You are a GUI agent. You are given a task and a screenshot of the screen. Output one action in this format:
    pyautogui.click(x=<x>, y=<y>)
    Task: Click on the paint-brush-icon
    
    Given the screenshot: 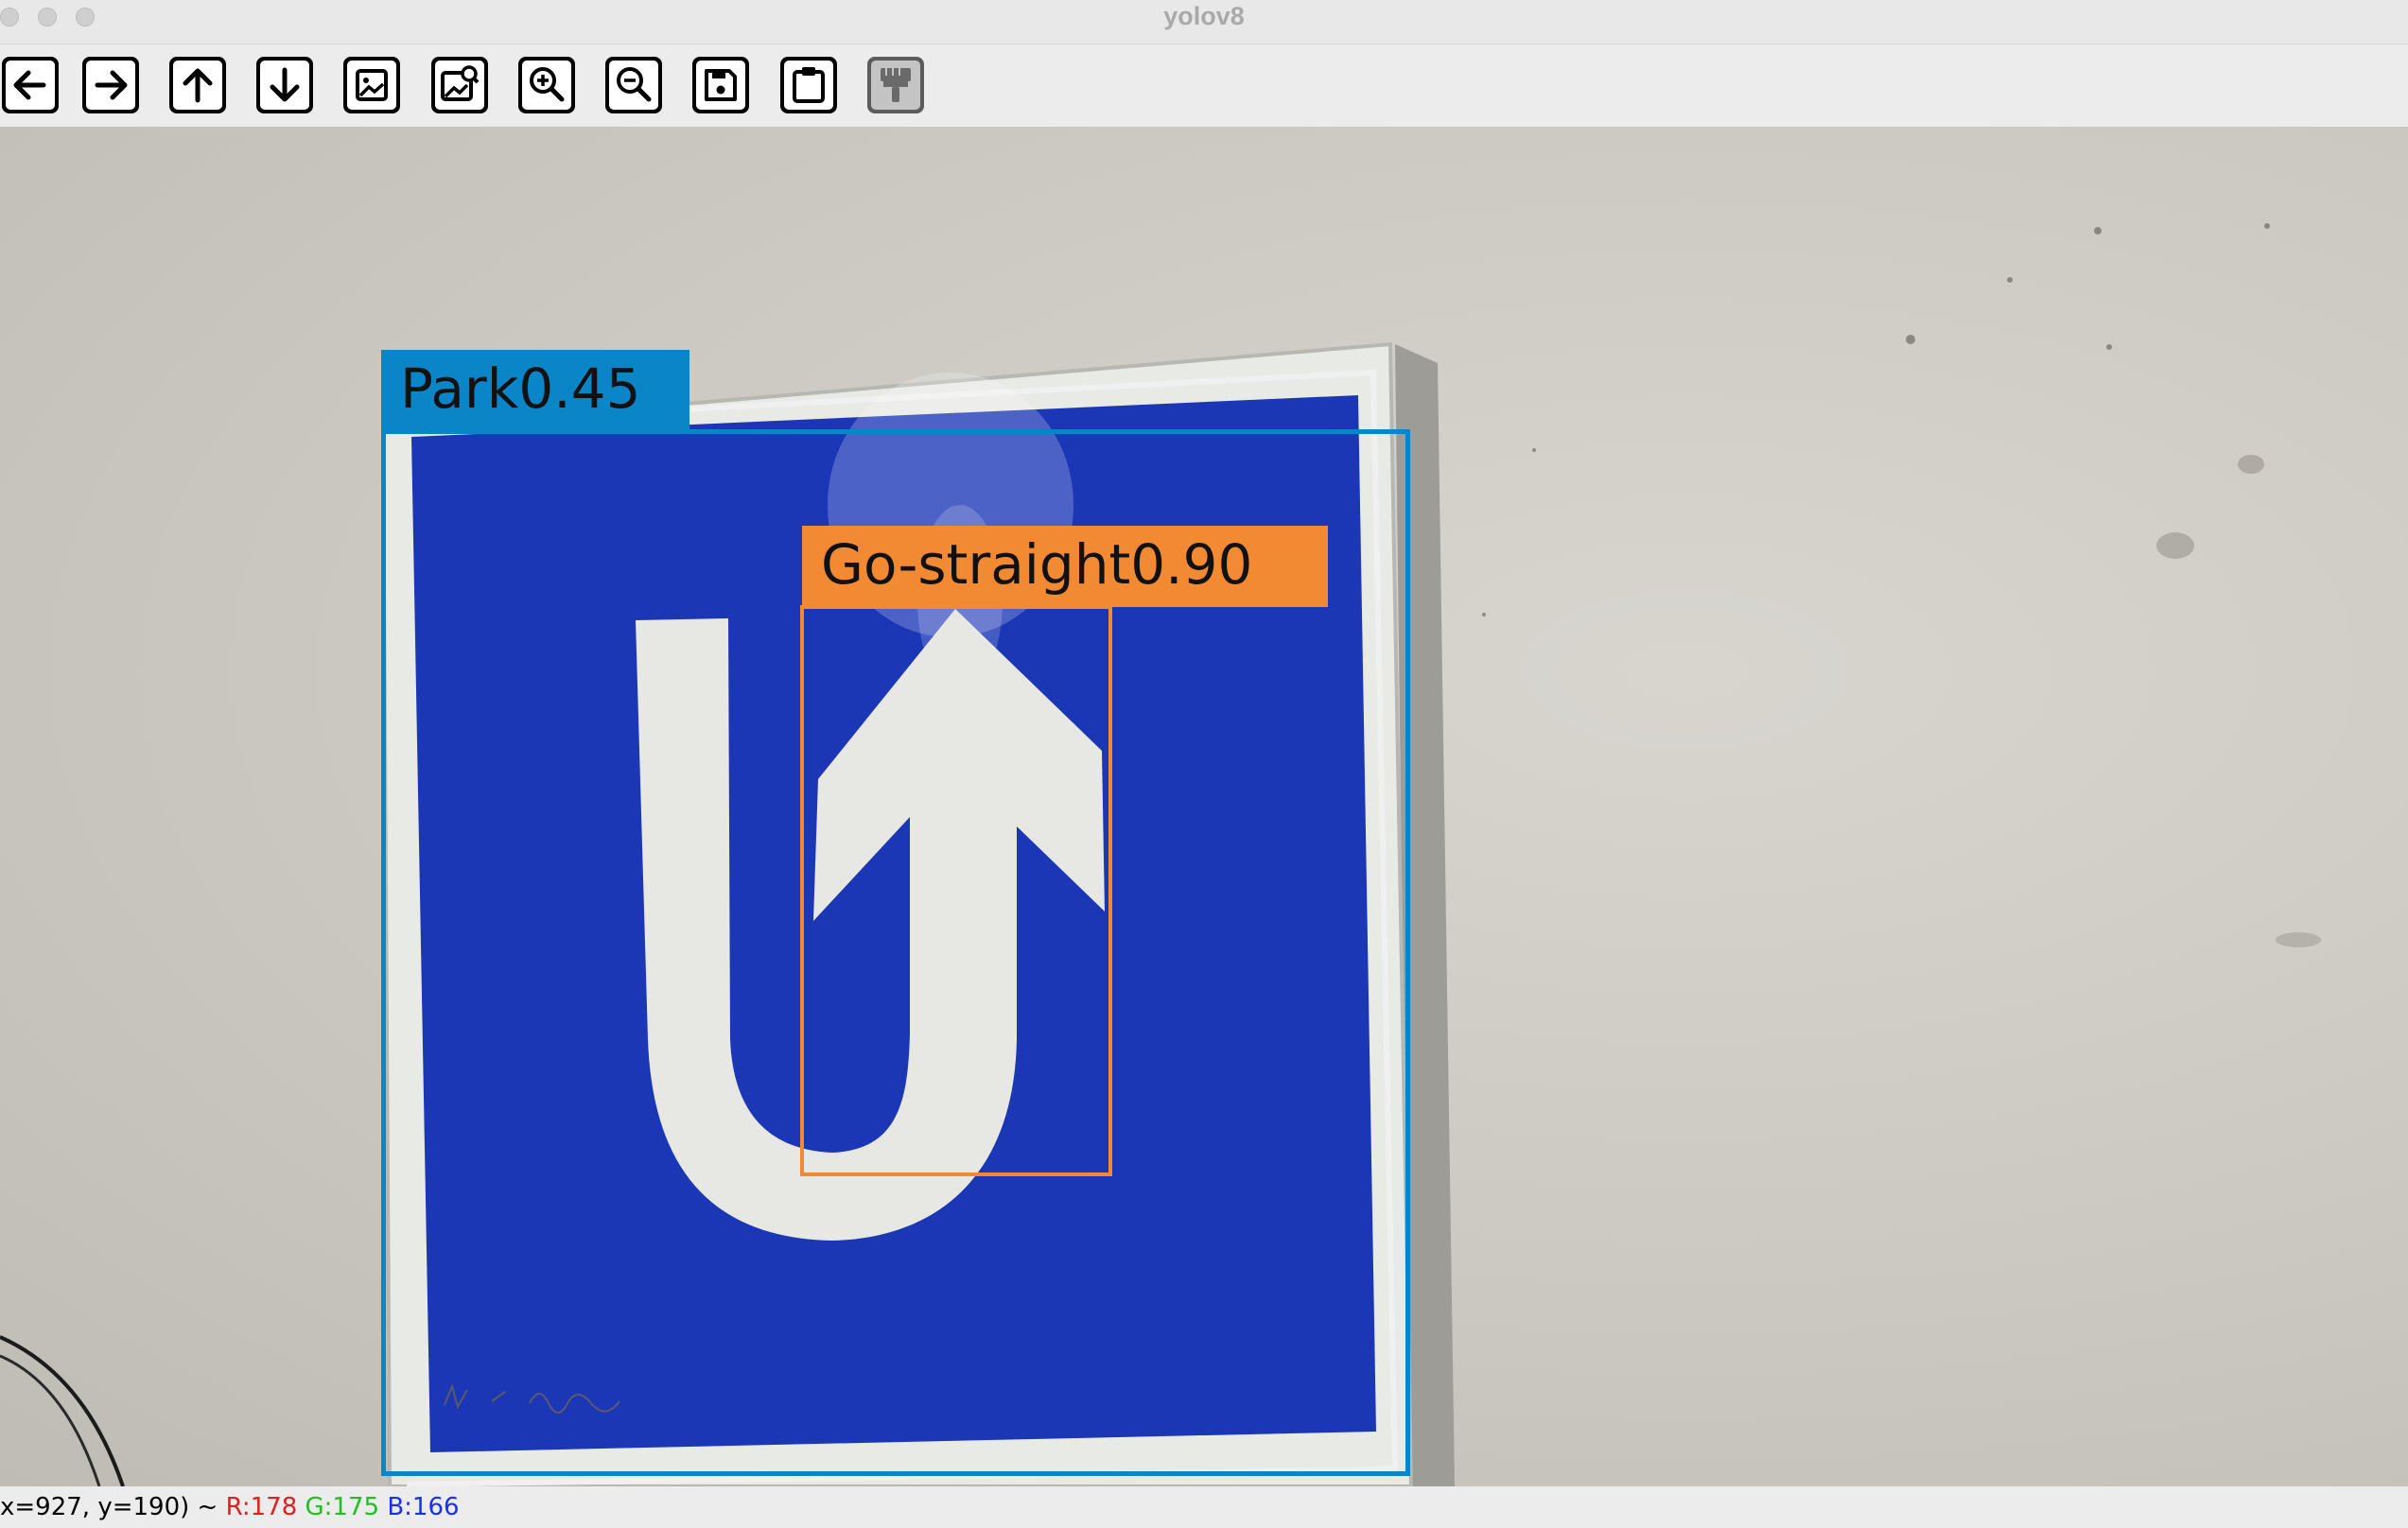 What is the action you would take?
    pyautogui.click(x=895, y=85)
    